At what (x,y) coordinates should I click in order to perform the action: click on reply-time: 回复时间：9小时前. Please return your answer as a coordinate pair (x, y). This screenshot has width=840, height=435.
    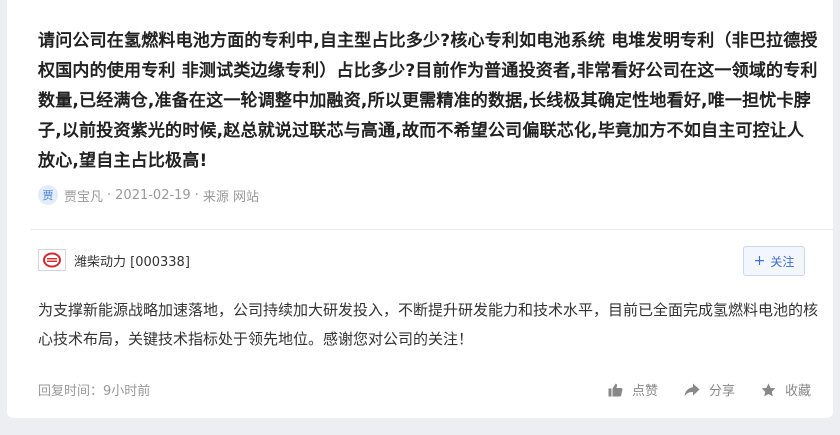
    Looking at the image, I should click on (94, 391).